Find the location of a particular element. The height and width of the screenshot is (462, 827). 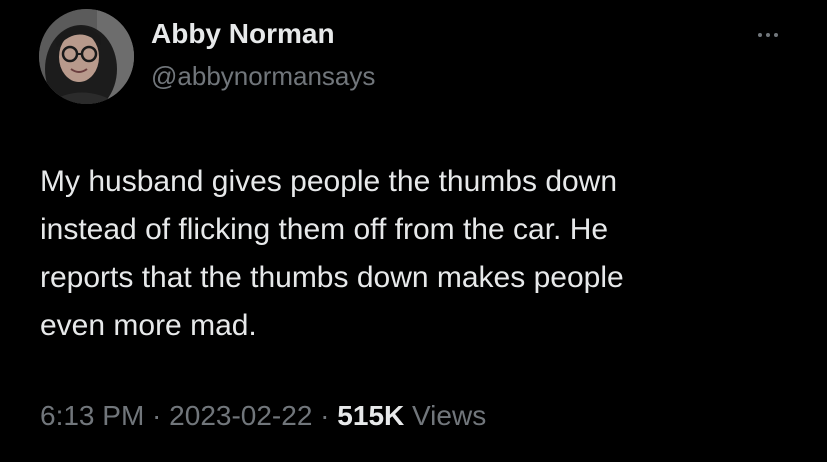

views-label: Views is located at coordinates (449, 415).